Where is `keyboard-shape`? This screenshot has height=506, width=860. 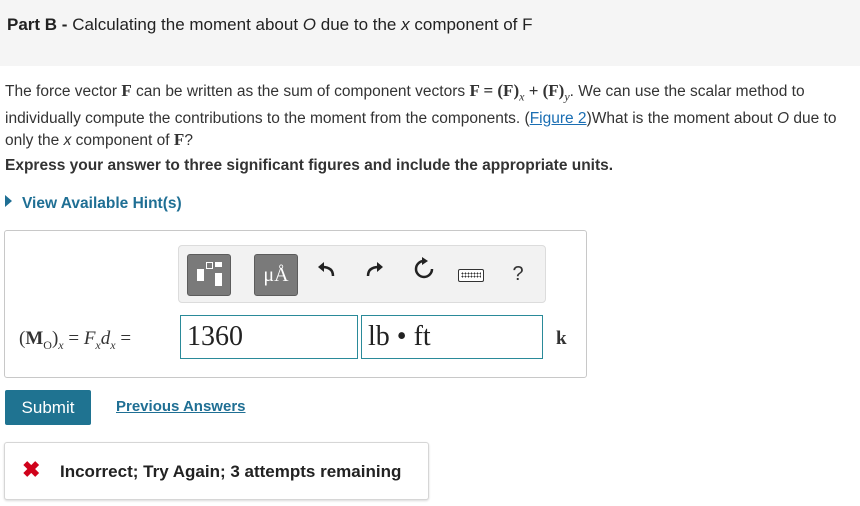
keyboard-shape is located at coordinates (471, 275).